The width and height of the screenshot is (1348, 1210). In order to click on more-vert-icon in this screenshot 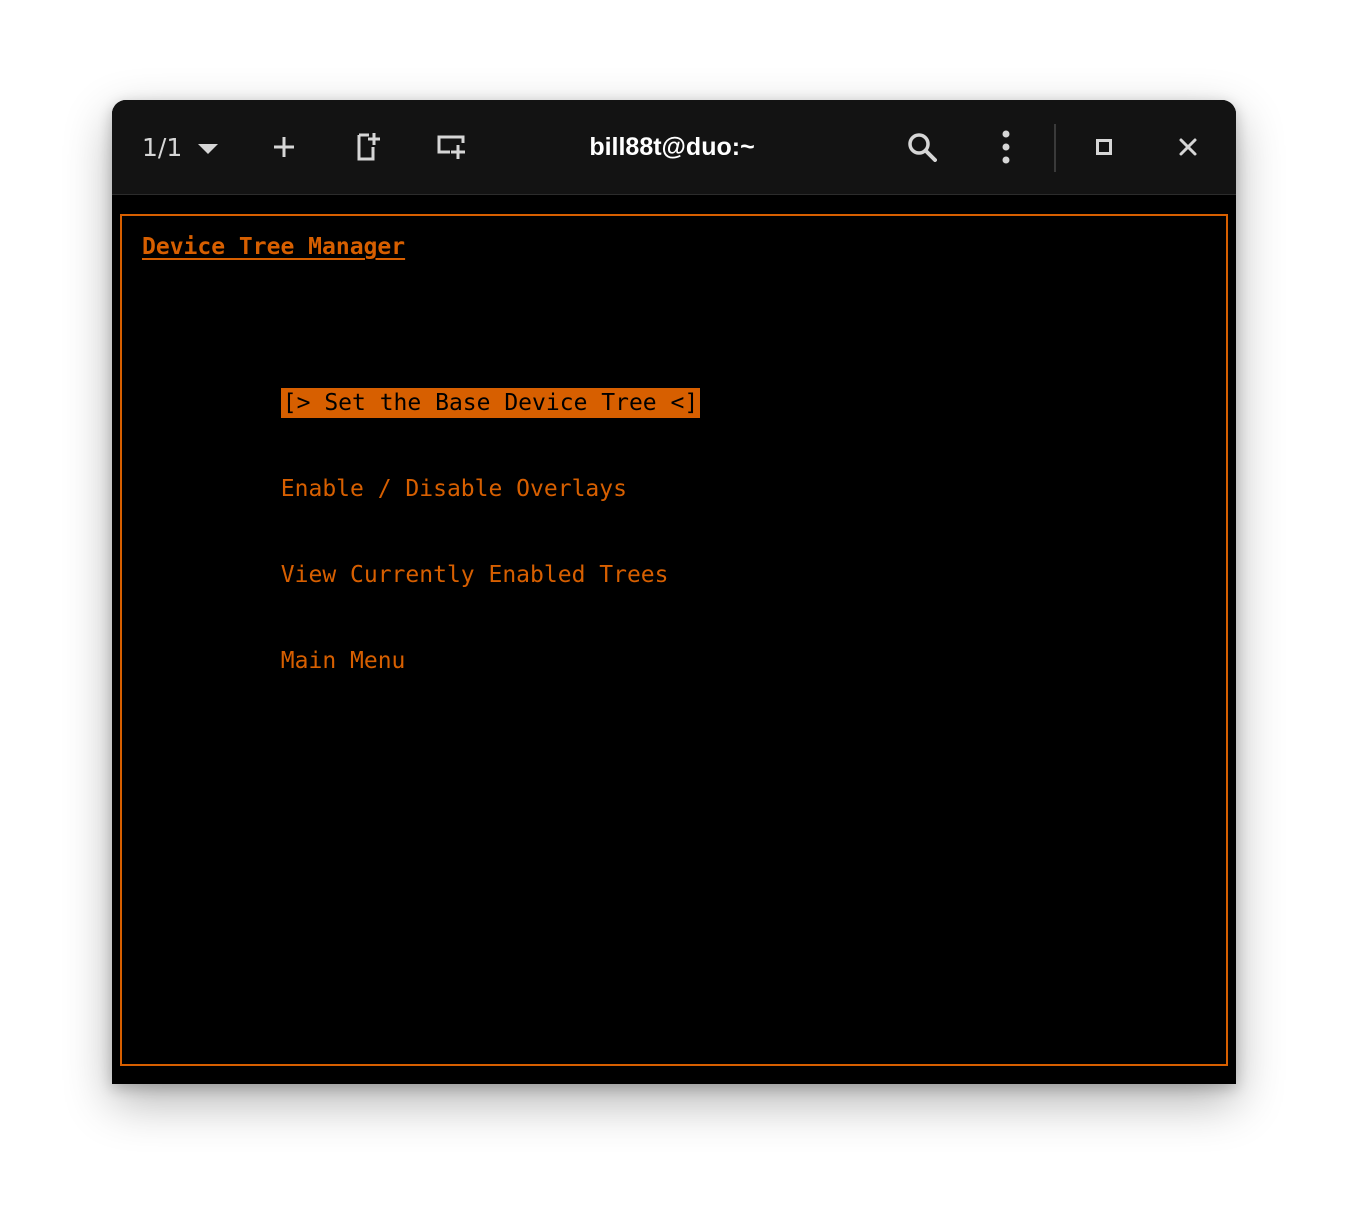, I will do `click(1006, 147)`.